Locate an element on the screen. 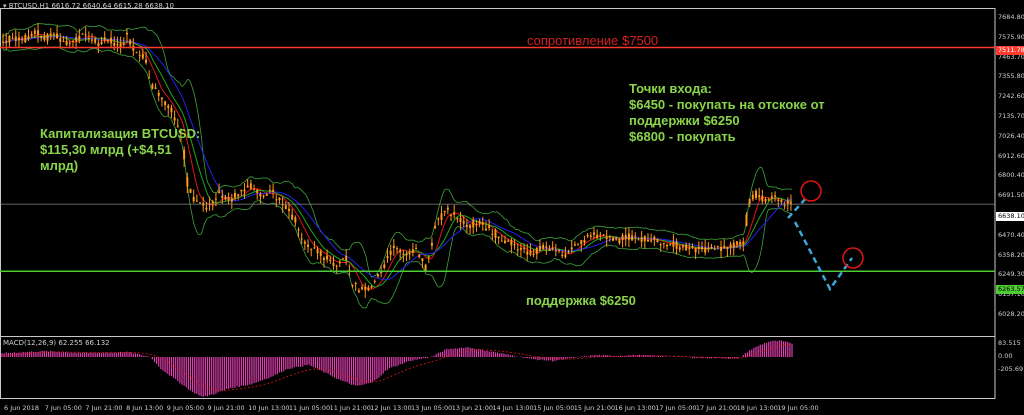 The image size is (1024, 415). price-tick-label: 7242.60 is located at coordinates (1011, 96).